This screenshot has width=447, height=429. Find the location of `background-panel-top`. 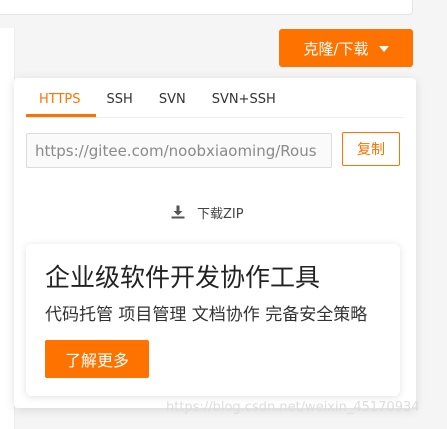

background-panel-top is located at coordinates (206, 7).